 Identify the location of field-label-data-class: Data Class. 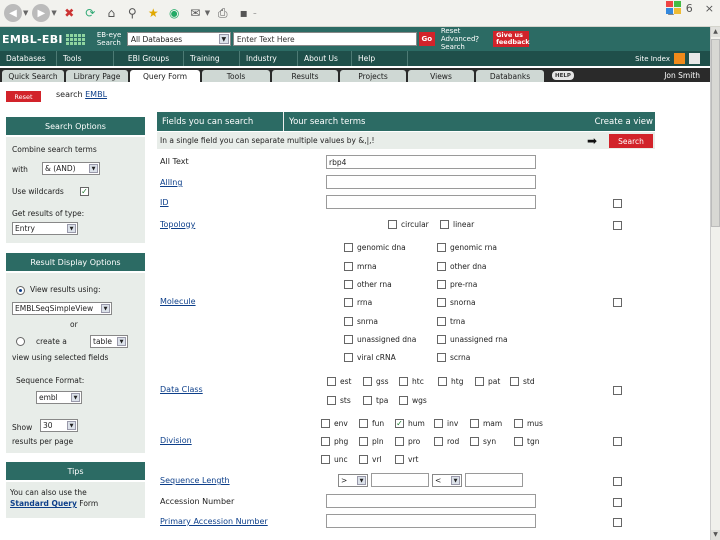
(181, 389).